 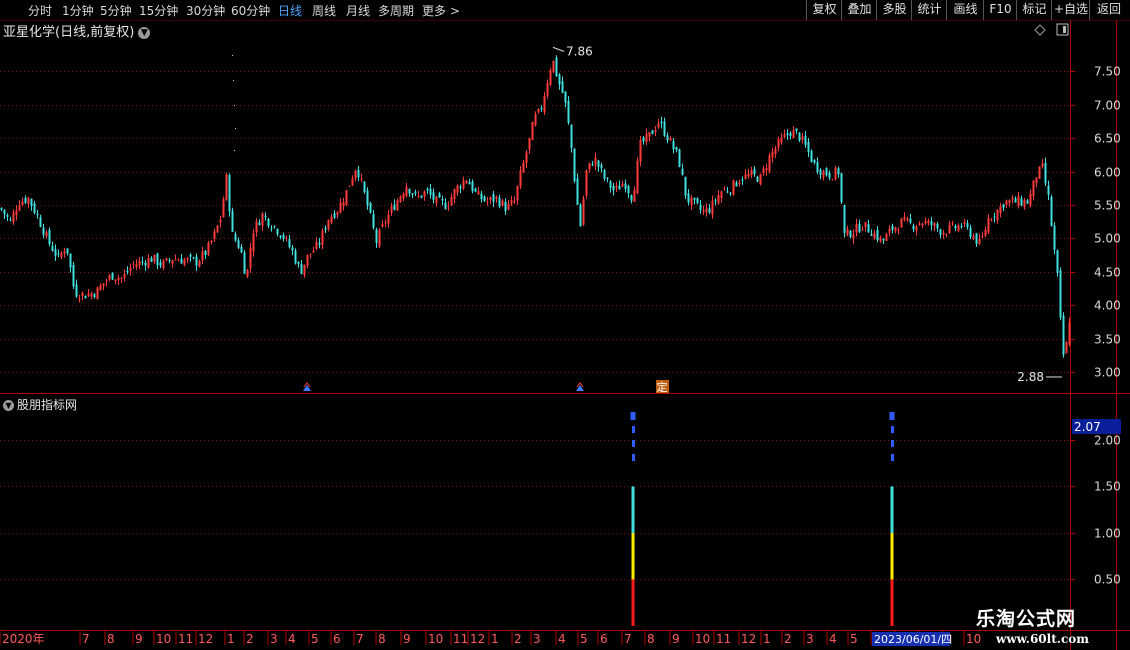 What do you see at coordinates (315, 639) in the screenshot?
I see `xaxis-label: 5` at bounding box center [315, 639].